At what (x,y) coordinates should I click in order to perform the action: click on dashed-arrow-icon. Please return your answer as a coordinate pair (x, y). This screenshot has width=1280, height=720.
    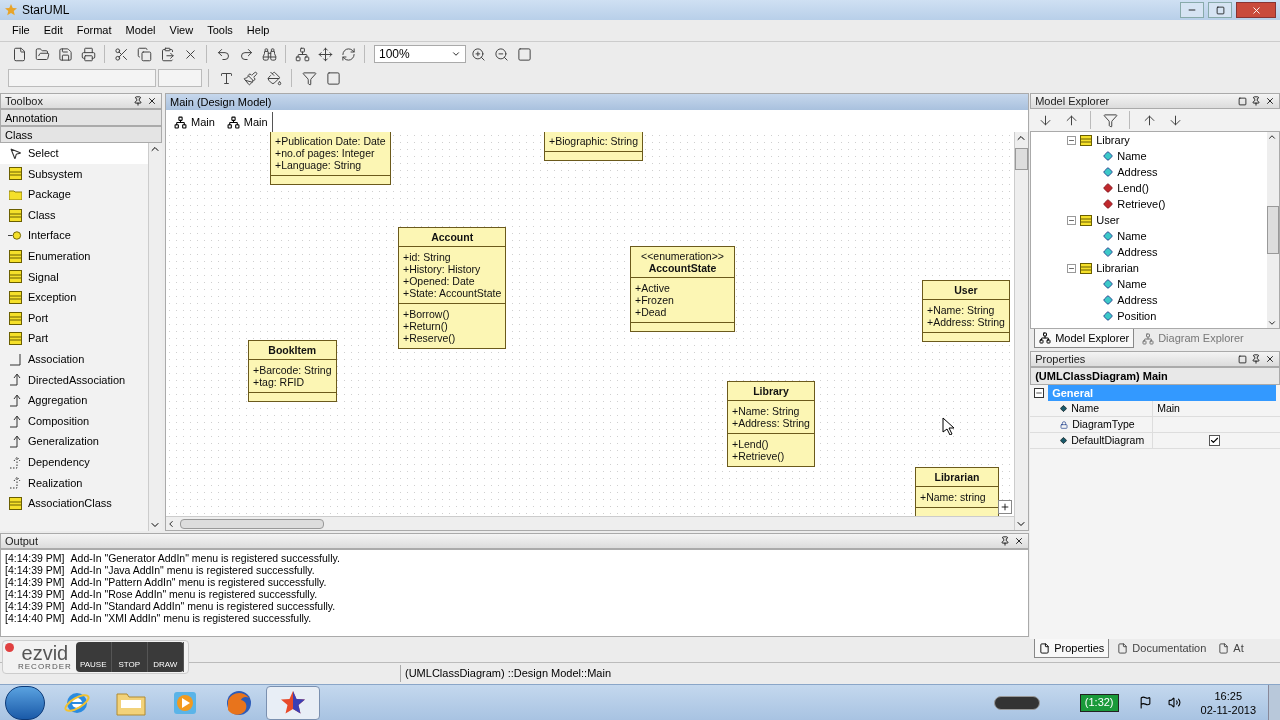
    Looking at the image, I should click on (15, 462).